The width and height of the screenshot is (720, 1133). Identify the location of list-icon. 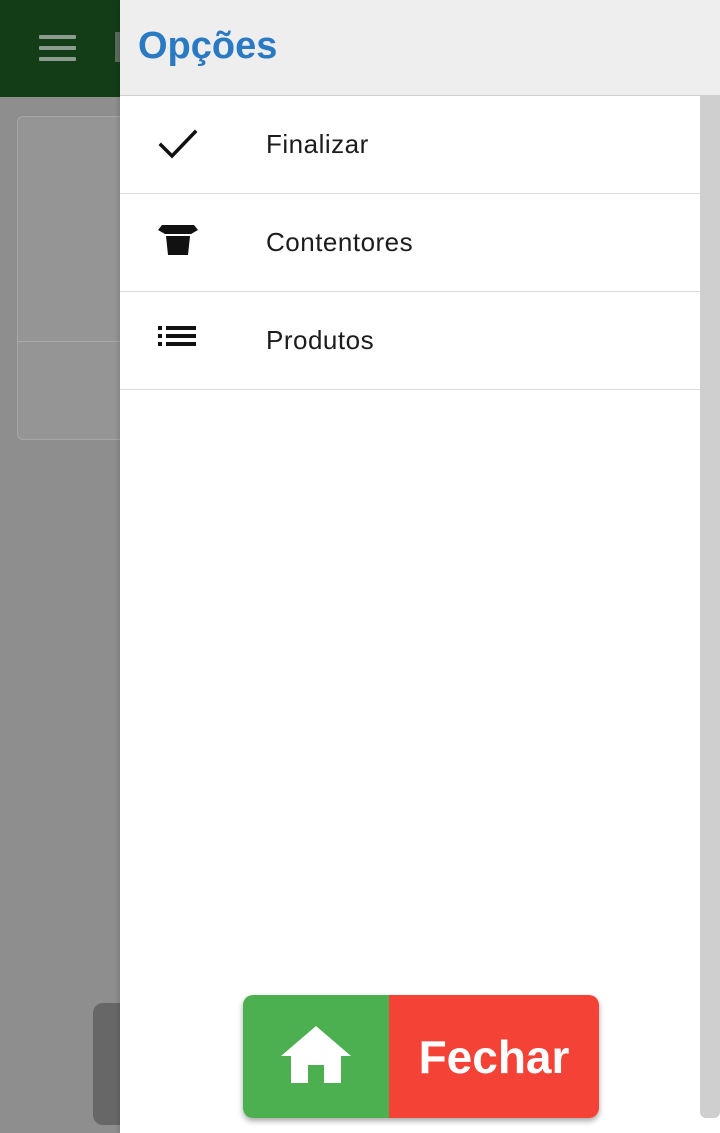
(178, 340).